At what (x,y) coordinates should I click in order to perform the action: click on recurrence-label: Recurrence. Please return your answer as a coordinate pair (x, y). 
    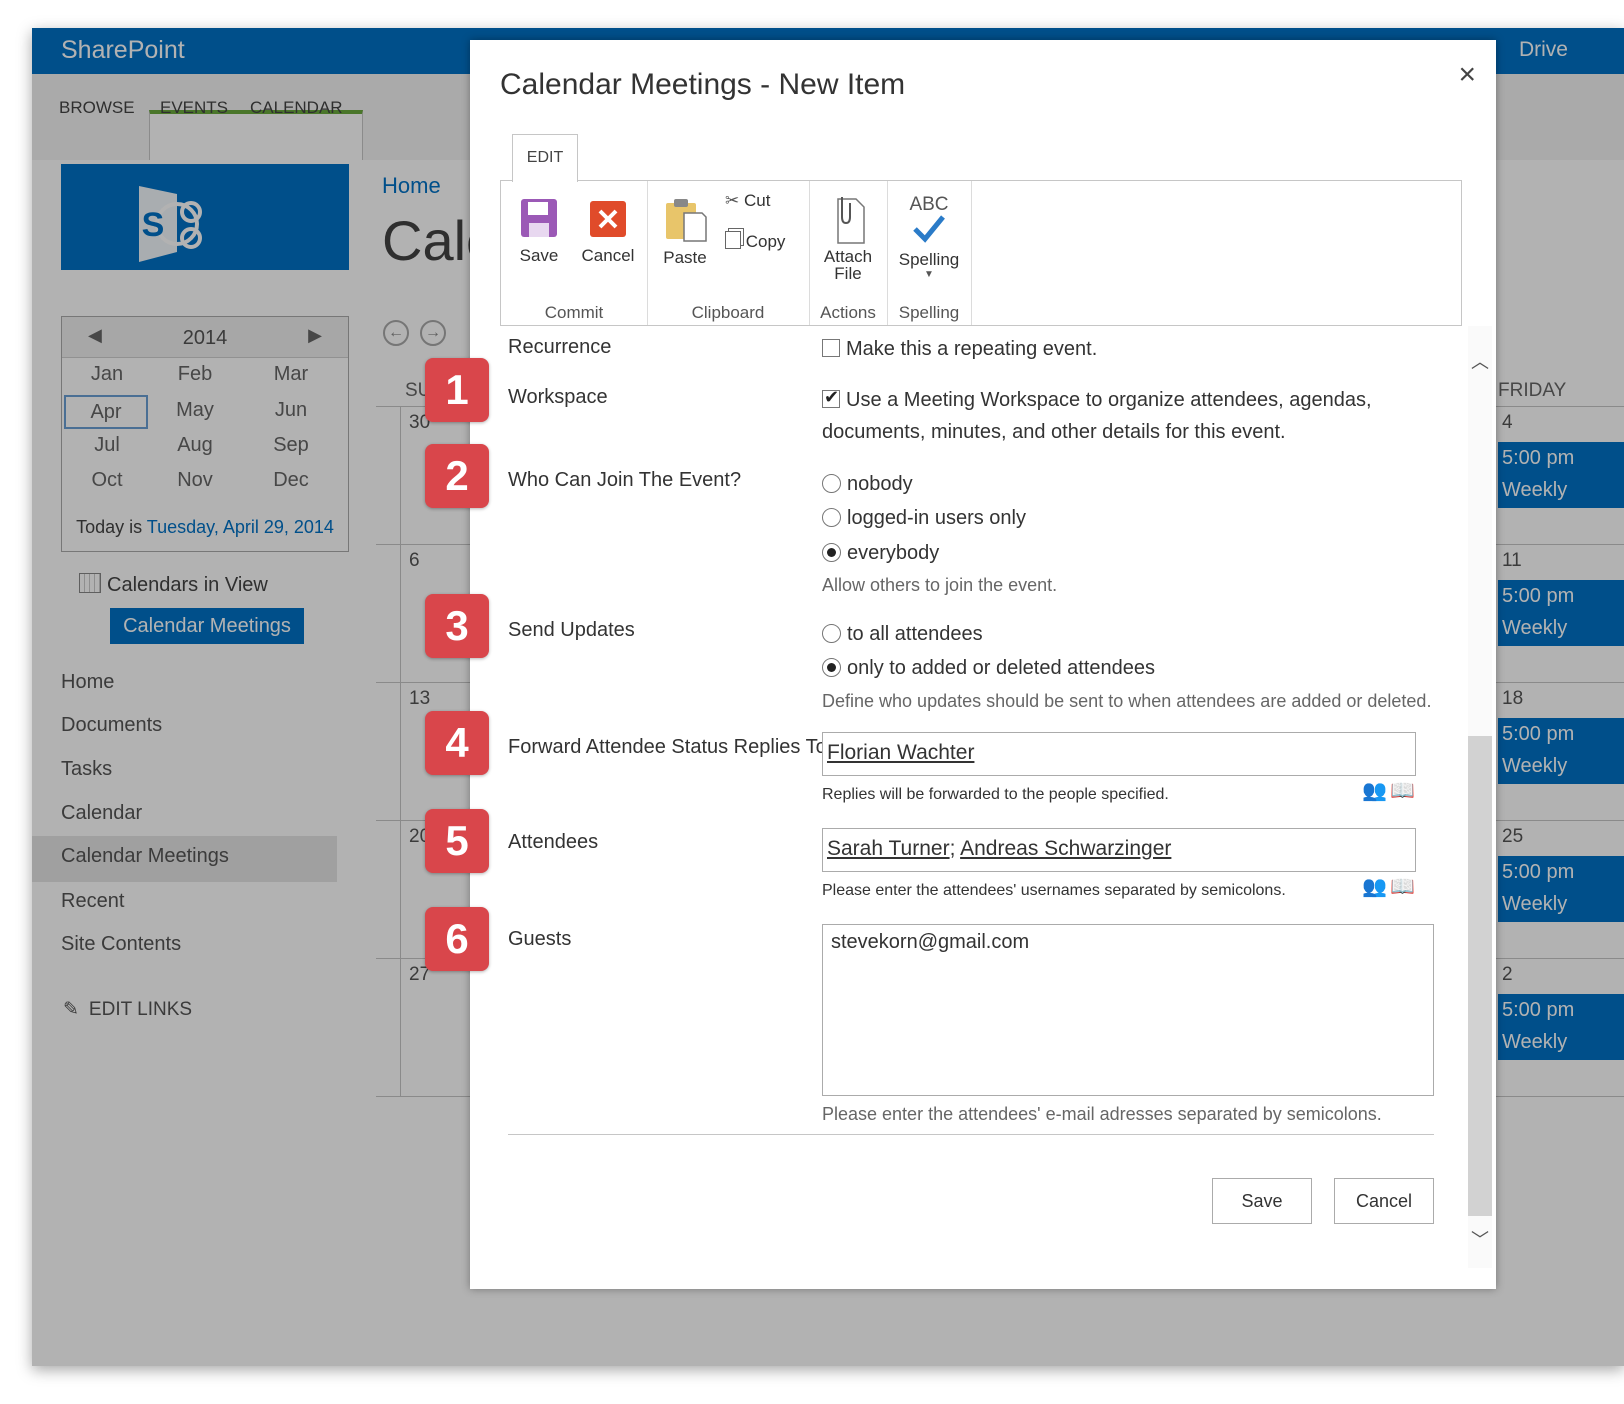
    Looking at the image, I should click on (560, 347).